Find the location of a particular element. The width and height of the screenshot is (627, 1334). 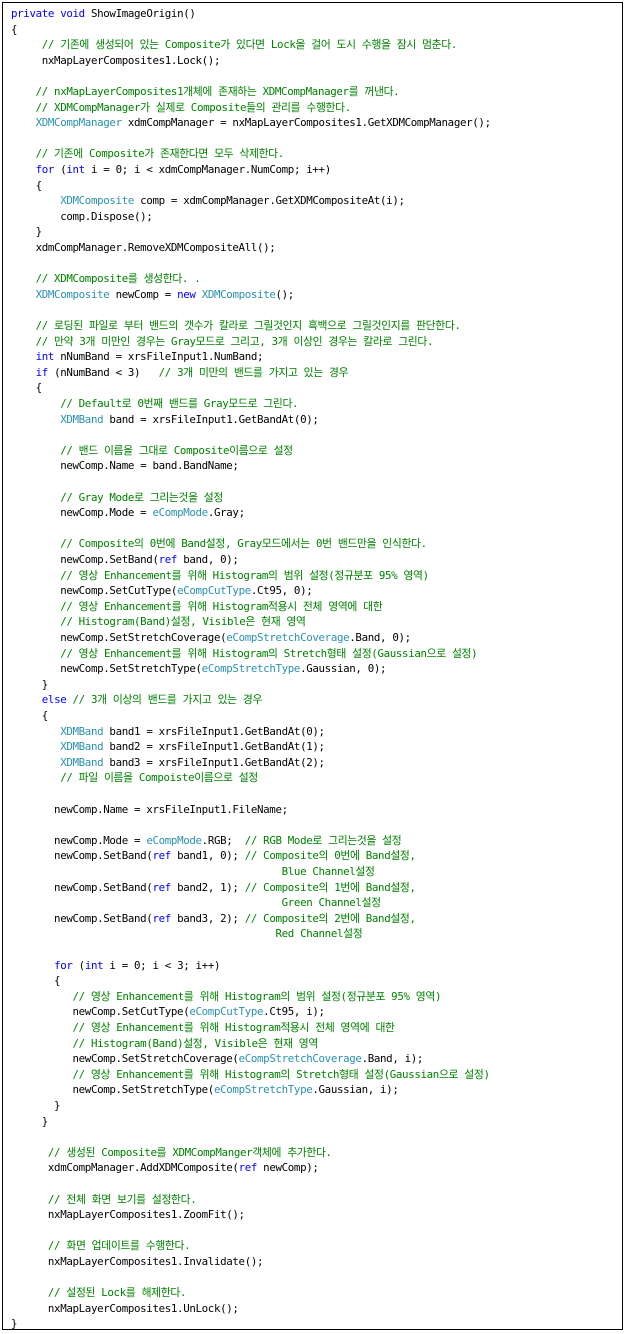

code-comment: Red Channel설정 is located at coordinates (319, 934).